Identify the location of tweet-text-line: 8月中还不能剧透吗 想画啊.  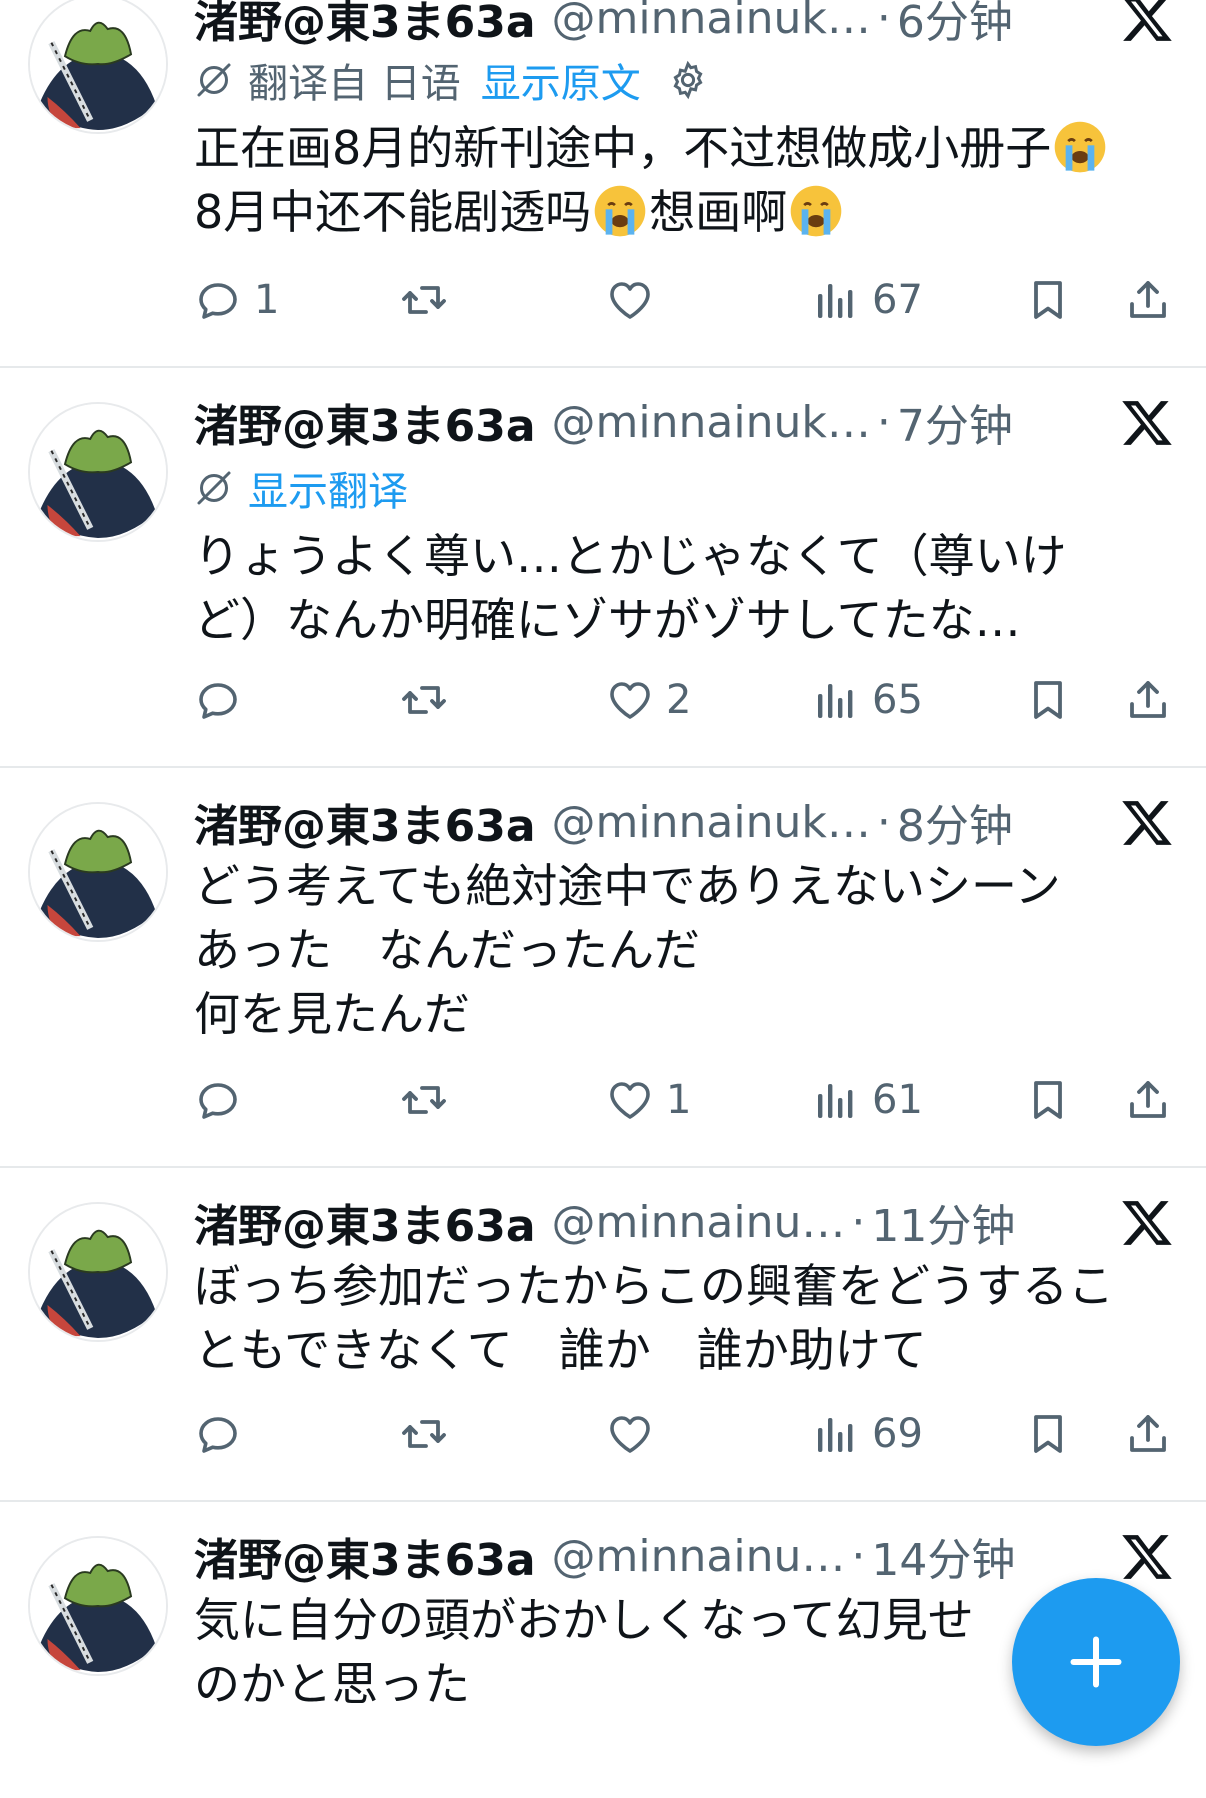
(679, 212).